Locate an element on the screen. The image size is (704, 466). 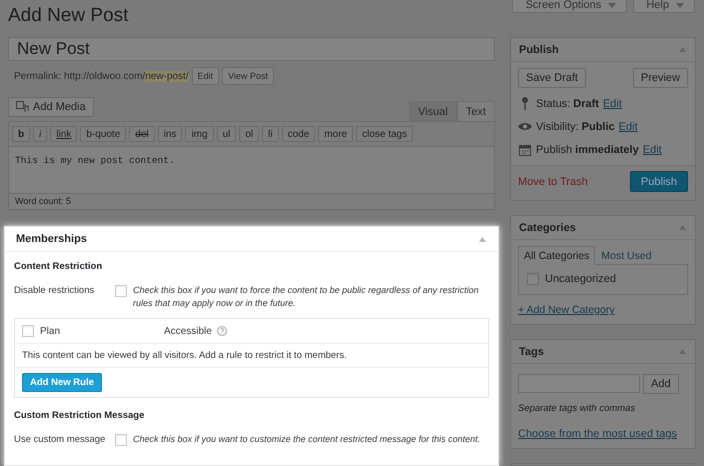
field-label: Disable restrictions is located at coordinates (55, 290).